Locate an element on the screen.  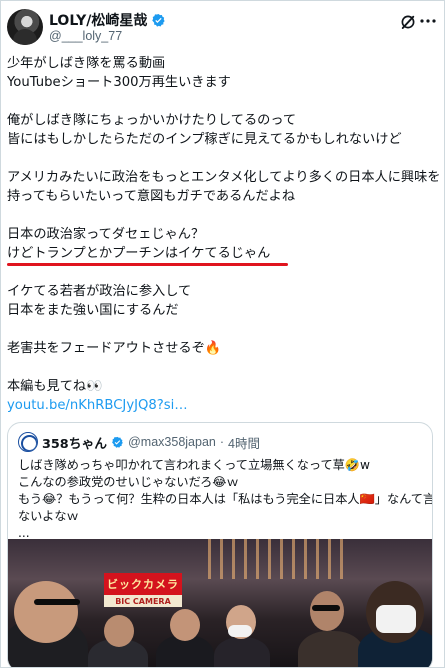
store-sign: ビックカメラ is located at coordinates (143, 584).